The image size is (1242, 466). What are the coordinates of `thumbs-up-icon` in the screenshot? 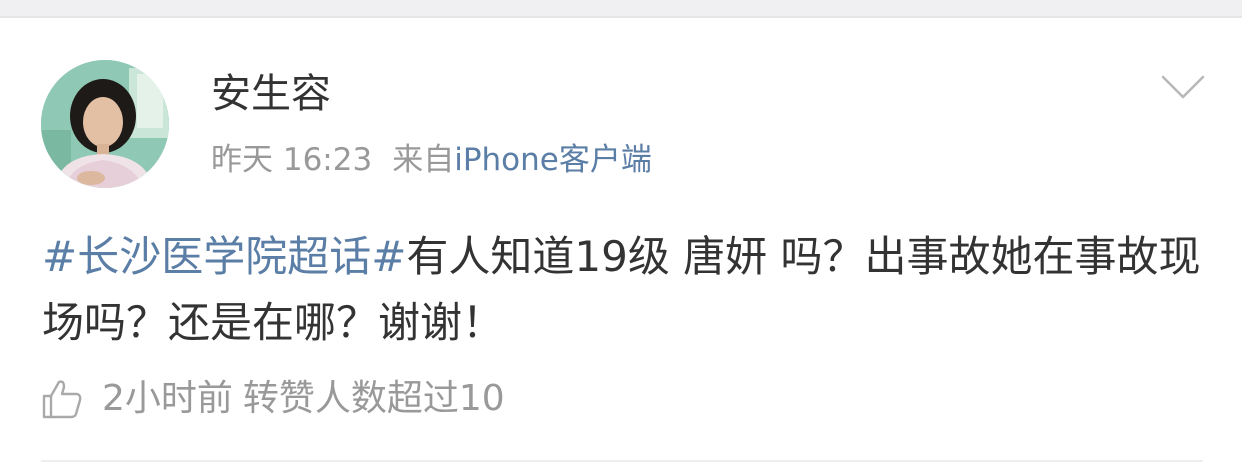 It's located at (62, 399).